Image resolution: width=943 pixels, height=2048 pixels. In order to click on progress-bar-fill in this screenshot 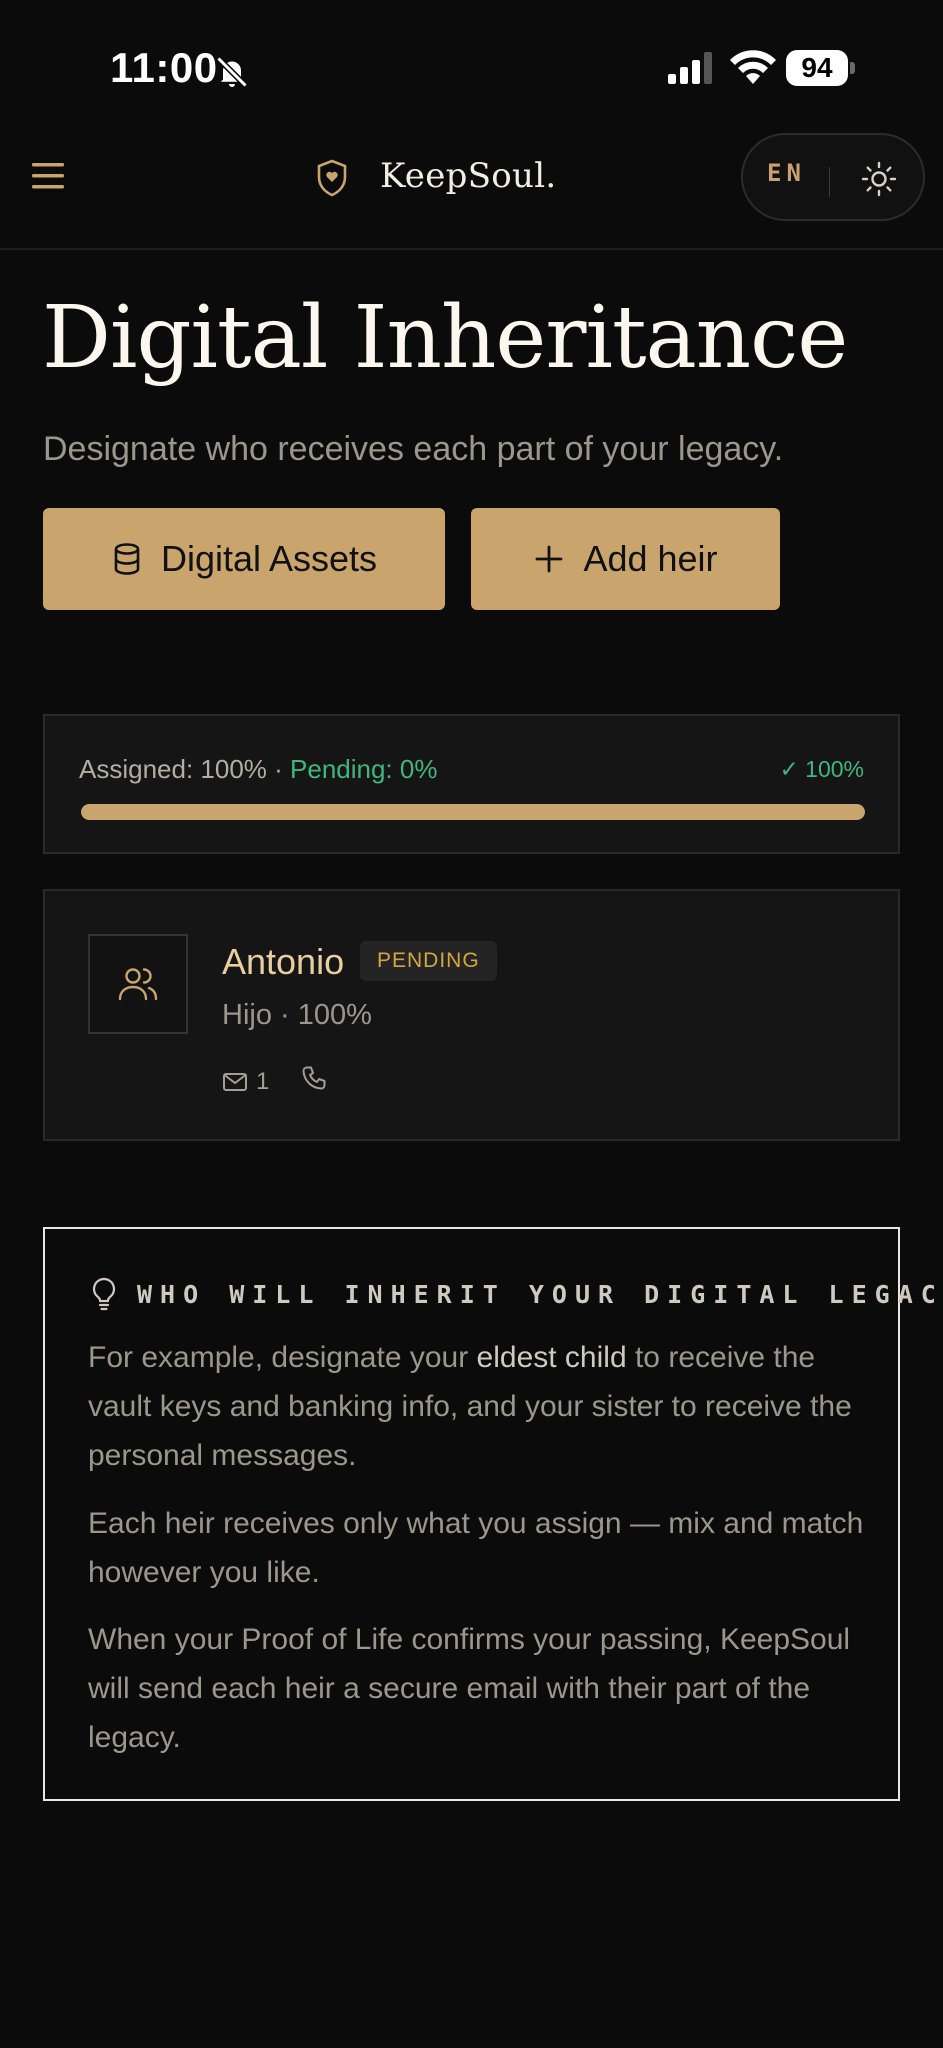, I will do `click(473, 812)`.